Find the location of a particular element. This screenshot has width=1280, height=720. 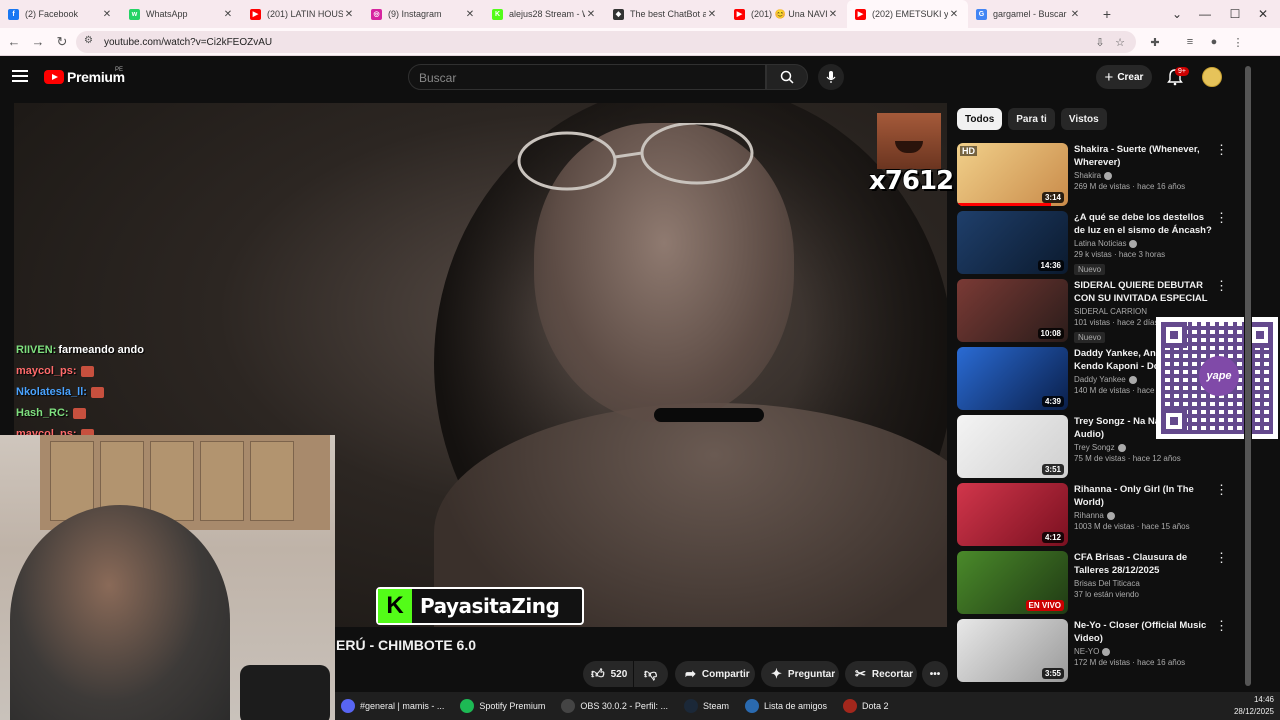

browser-tab: ▶ (201) 😊 Una NAVID ✕ is located at coordinates (786, 14).